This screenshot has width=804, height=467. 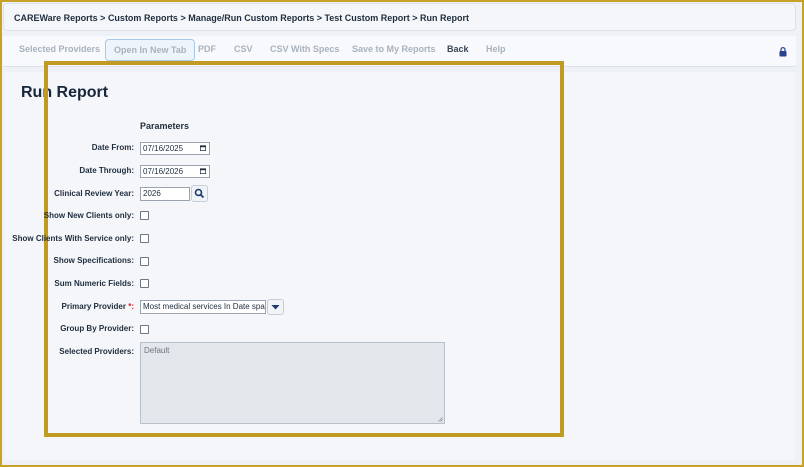 What do you see at coordinates (394, 49) in the screenshot?
I see `save-to-my-reports-button: Save to My Reports` at bounding box center [394, 49].